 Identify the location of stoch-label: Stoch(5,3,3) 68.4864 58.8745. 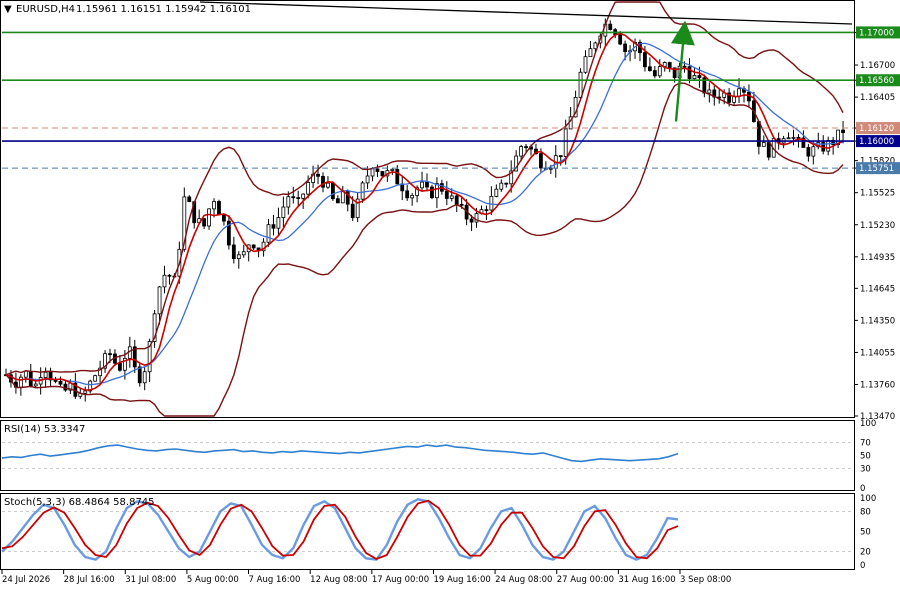
(79, 502).